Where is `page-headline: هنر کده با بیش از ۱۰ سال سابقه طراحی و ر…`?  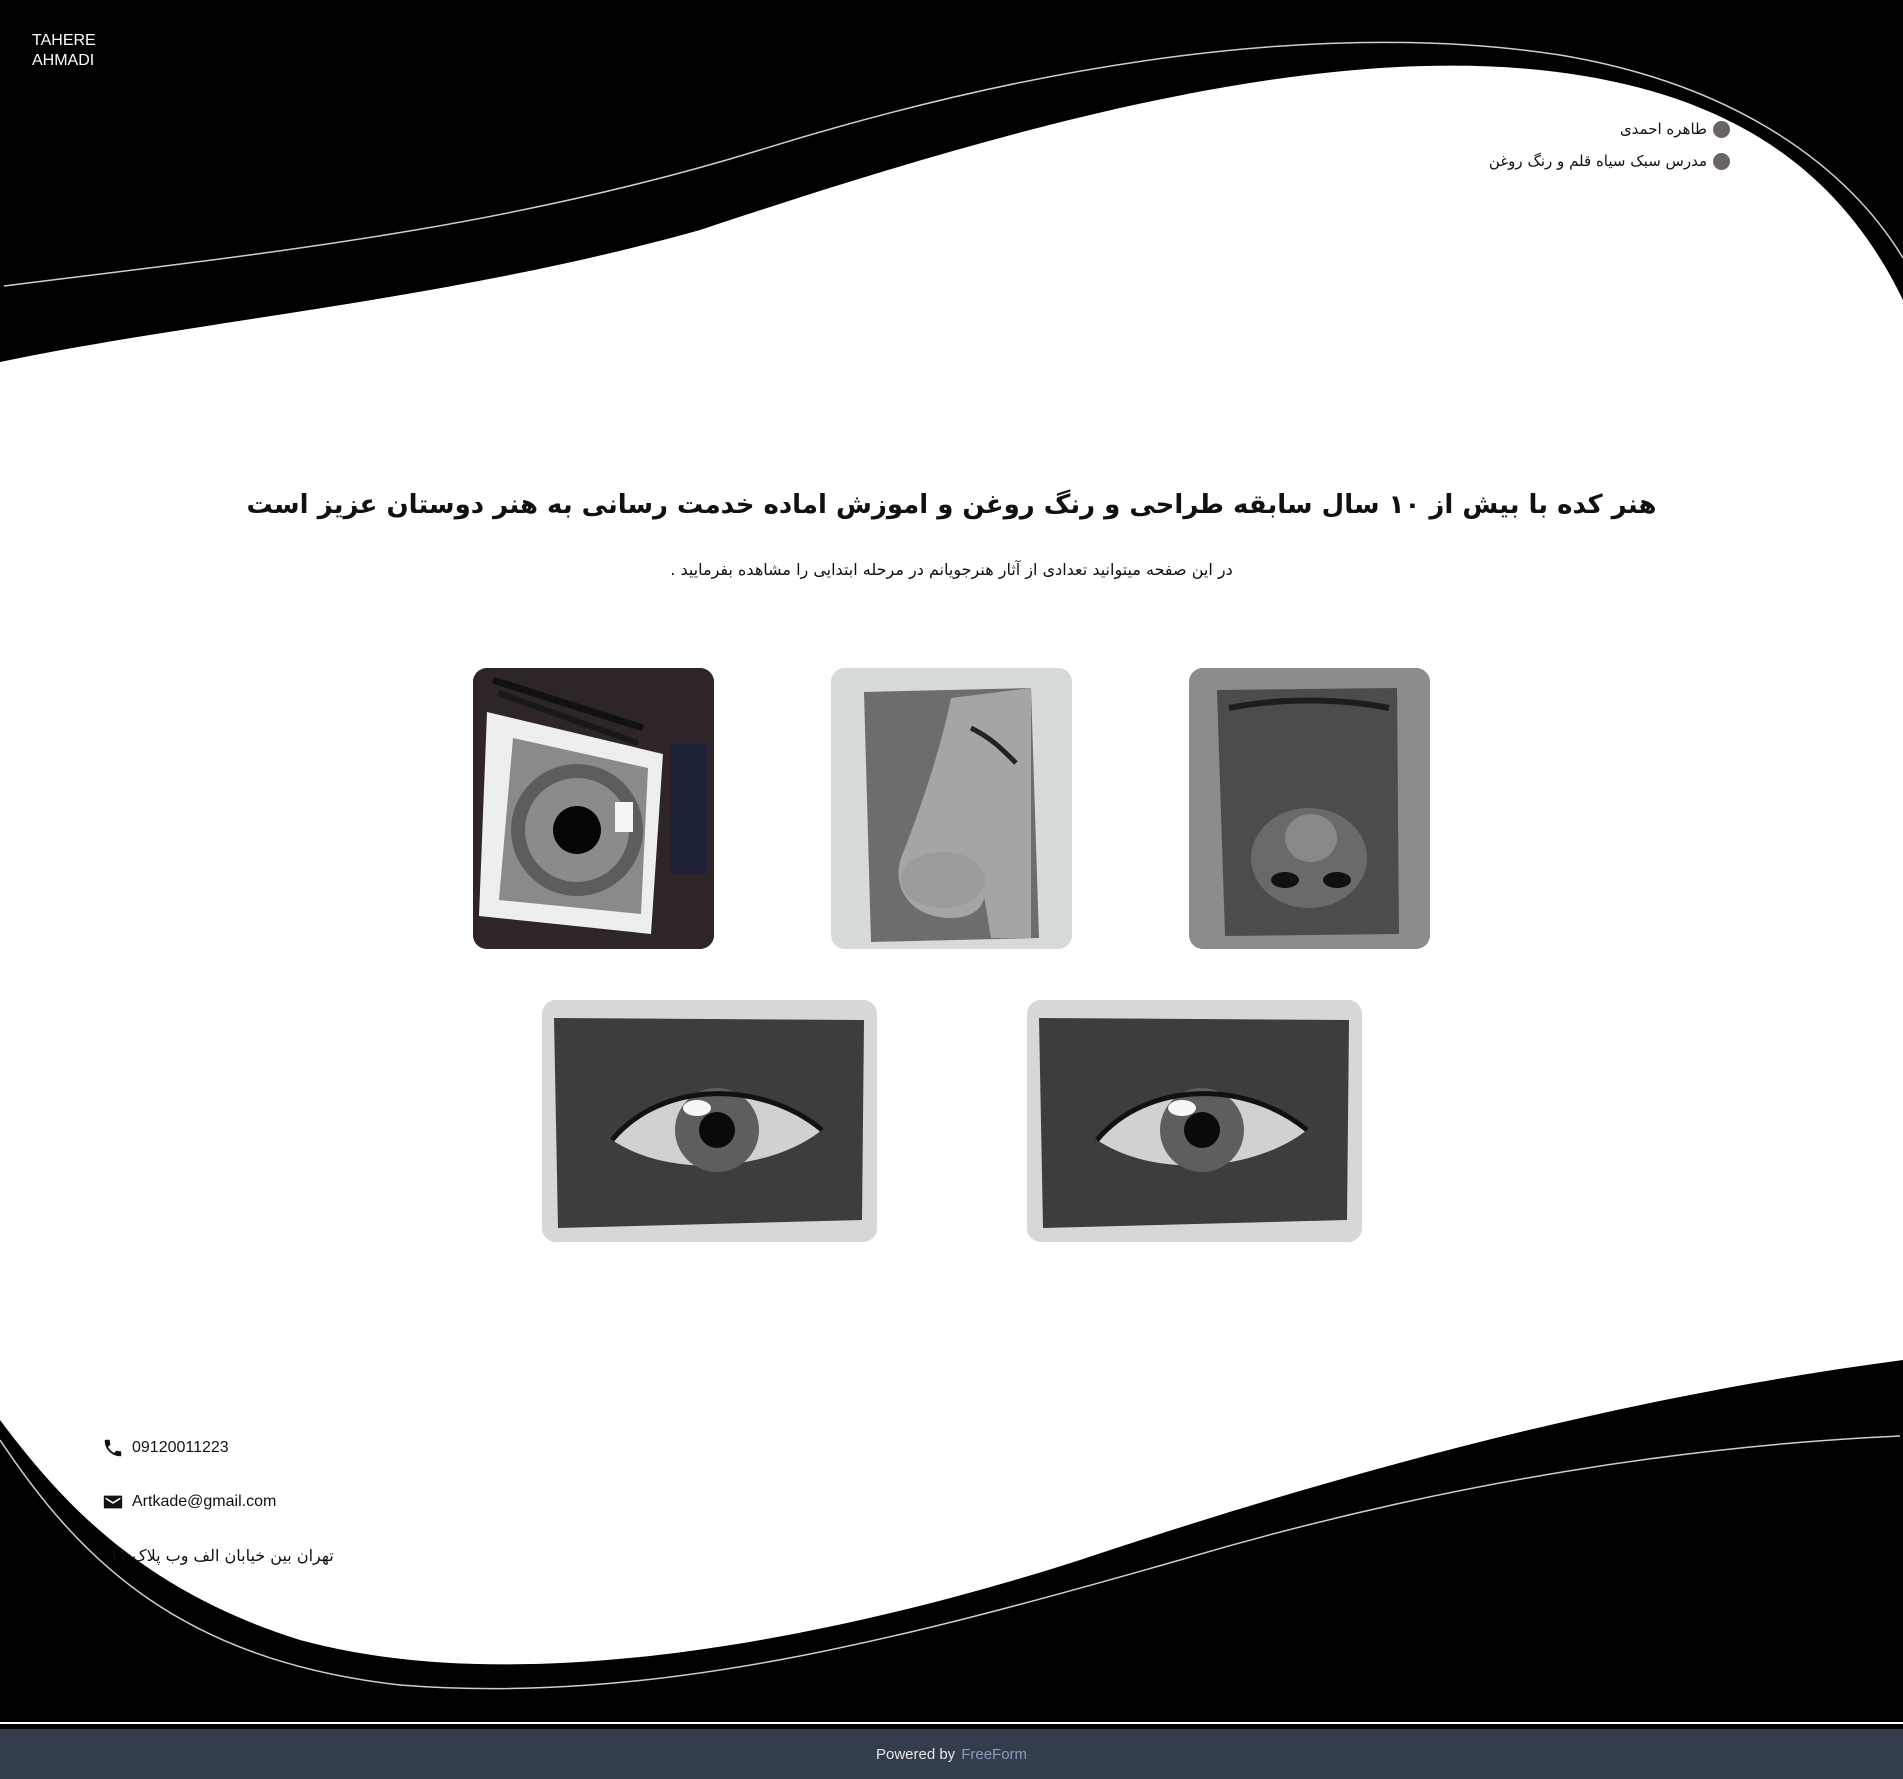
page-headline: هنر کده با بیش از ۱۰ سال سابقه طراحی و ر… is located at coordinates (951, 505).